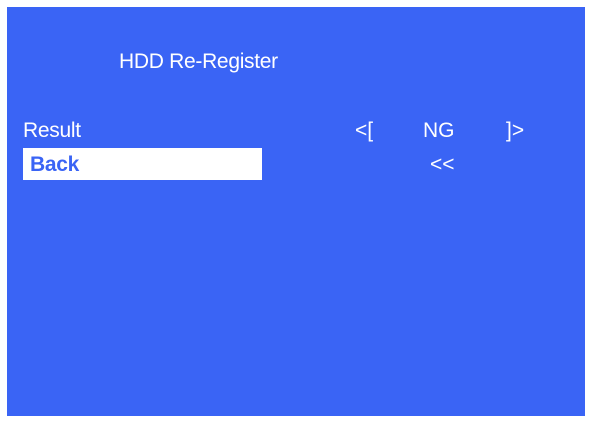 The width and height of the screenshot is (592, 423). What do you see at coordinates (52, 131) in the screenshot?
I see `menu-item-result-label: Result` at bounding box center [52, 131].